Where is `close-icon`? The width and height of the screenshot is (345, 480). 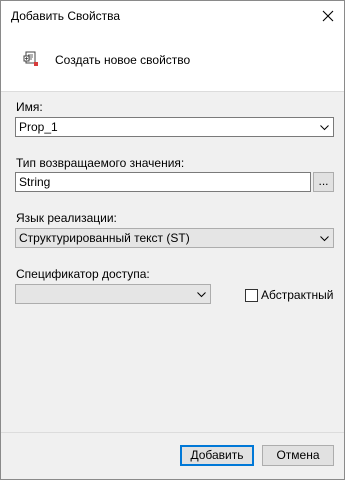 close-icon is located at coordinates (328, 16).